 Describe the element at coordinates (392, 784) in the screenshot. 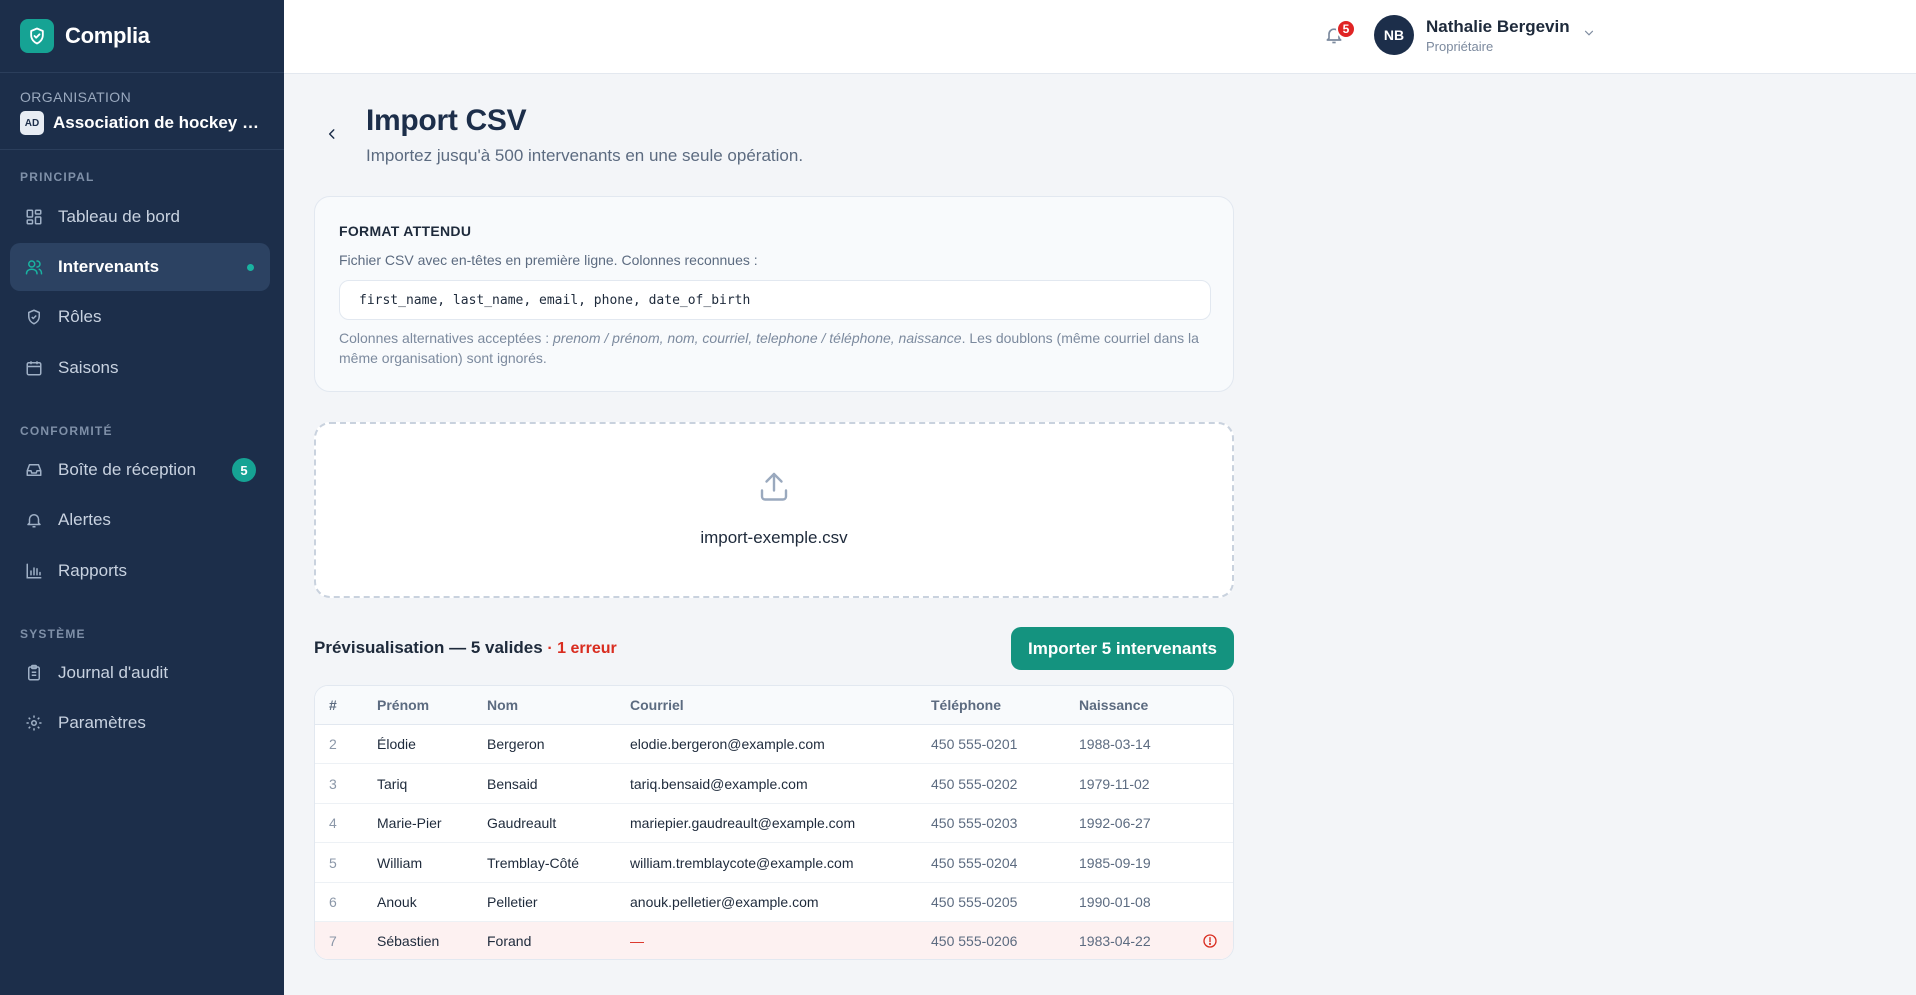

I see `cell-prenom: Tariq` at that location.